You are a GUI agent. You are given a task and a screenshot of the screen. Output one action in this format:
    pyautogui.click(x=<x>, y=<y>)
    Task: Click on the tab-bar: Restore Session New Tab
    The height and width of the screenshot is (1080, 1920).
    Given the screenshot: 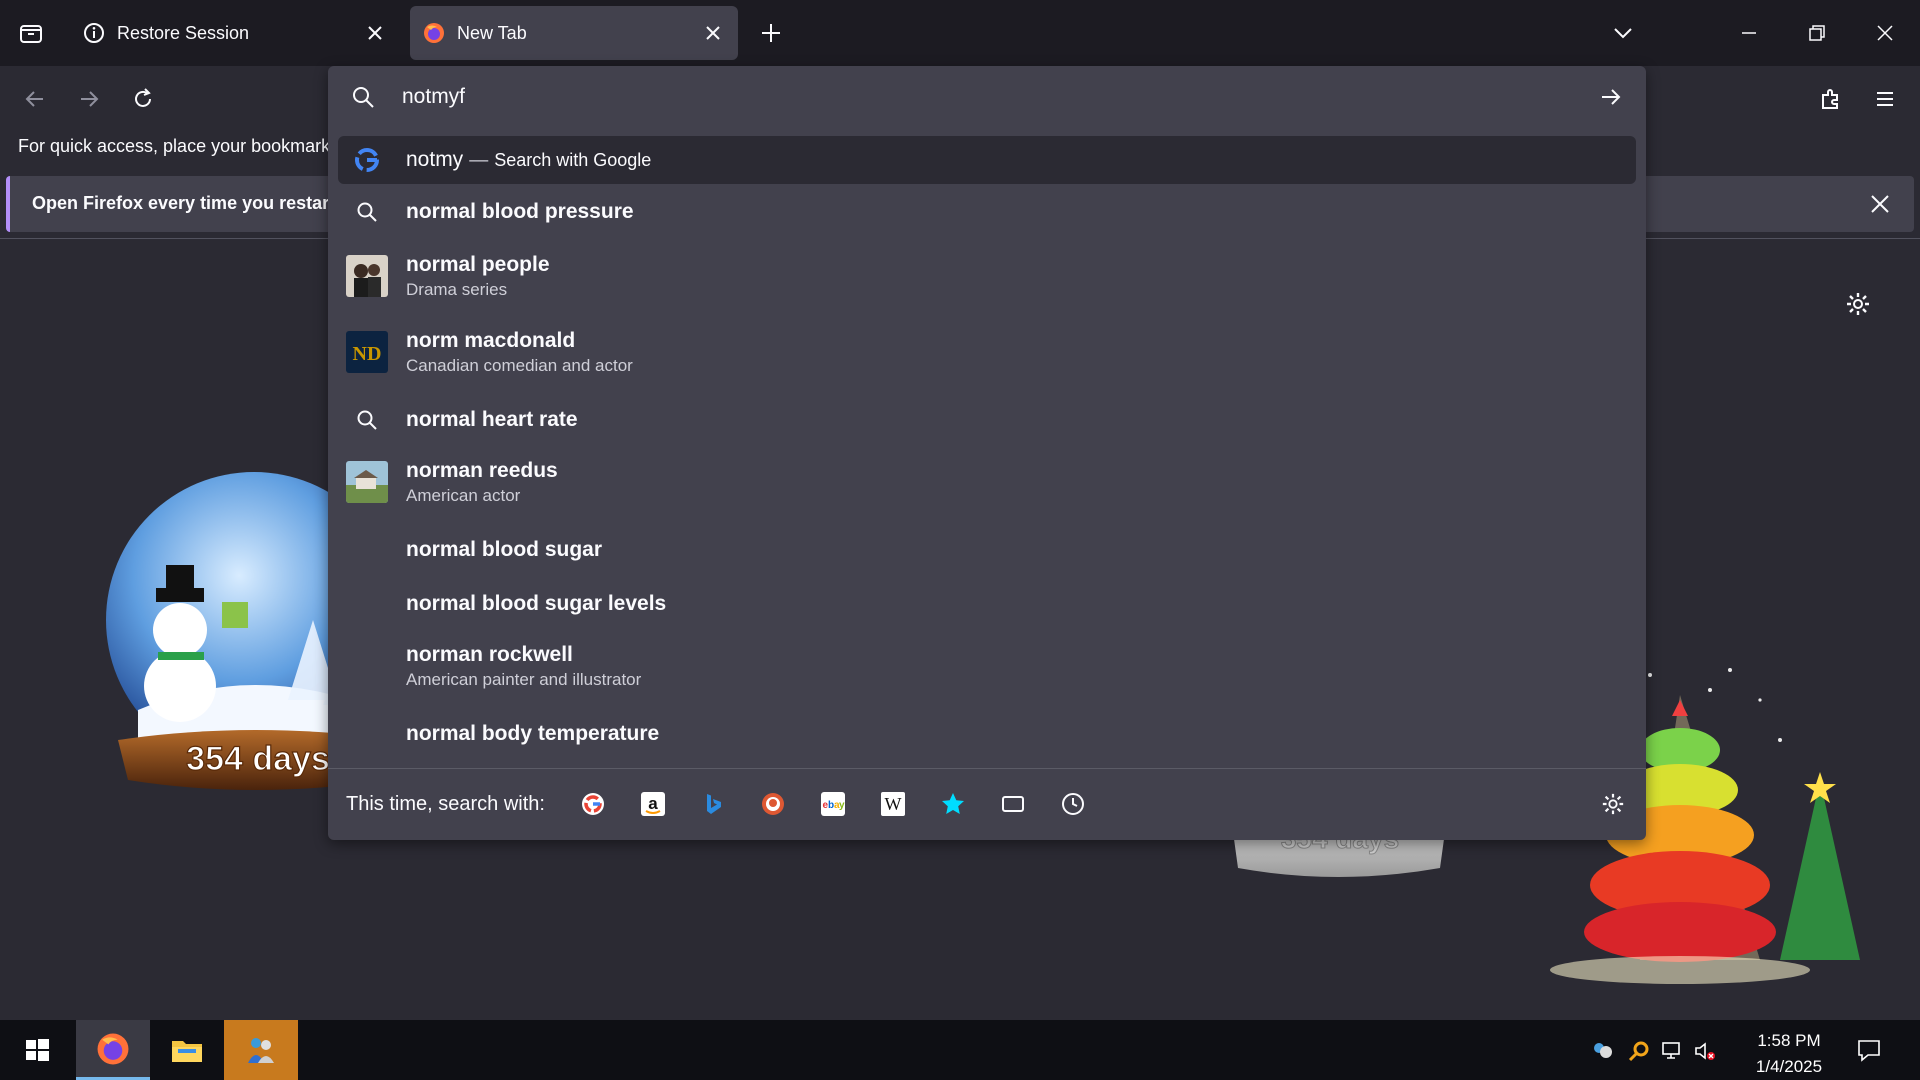 What is the action you would take?
    pyautogui.click(x=960, y=33)
    